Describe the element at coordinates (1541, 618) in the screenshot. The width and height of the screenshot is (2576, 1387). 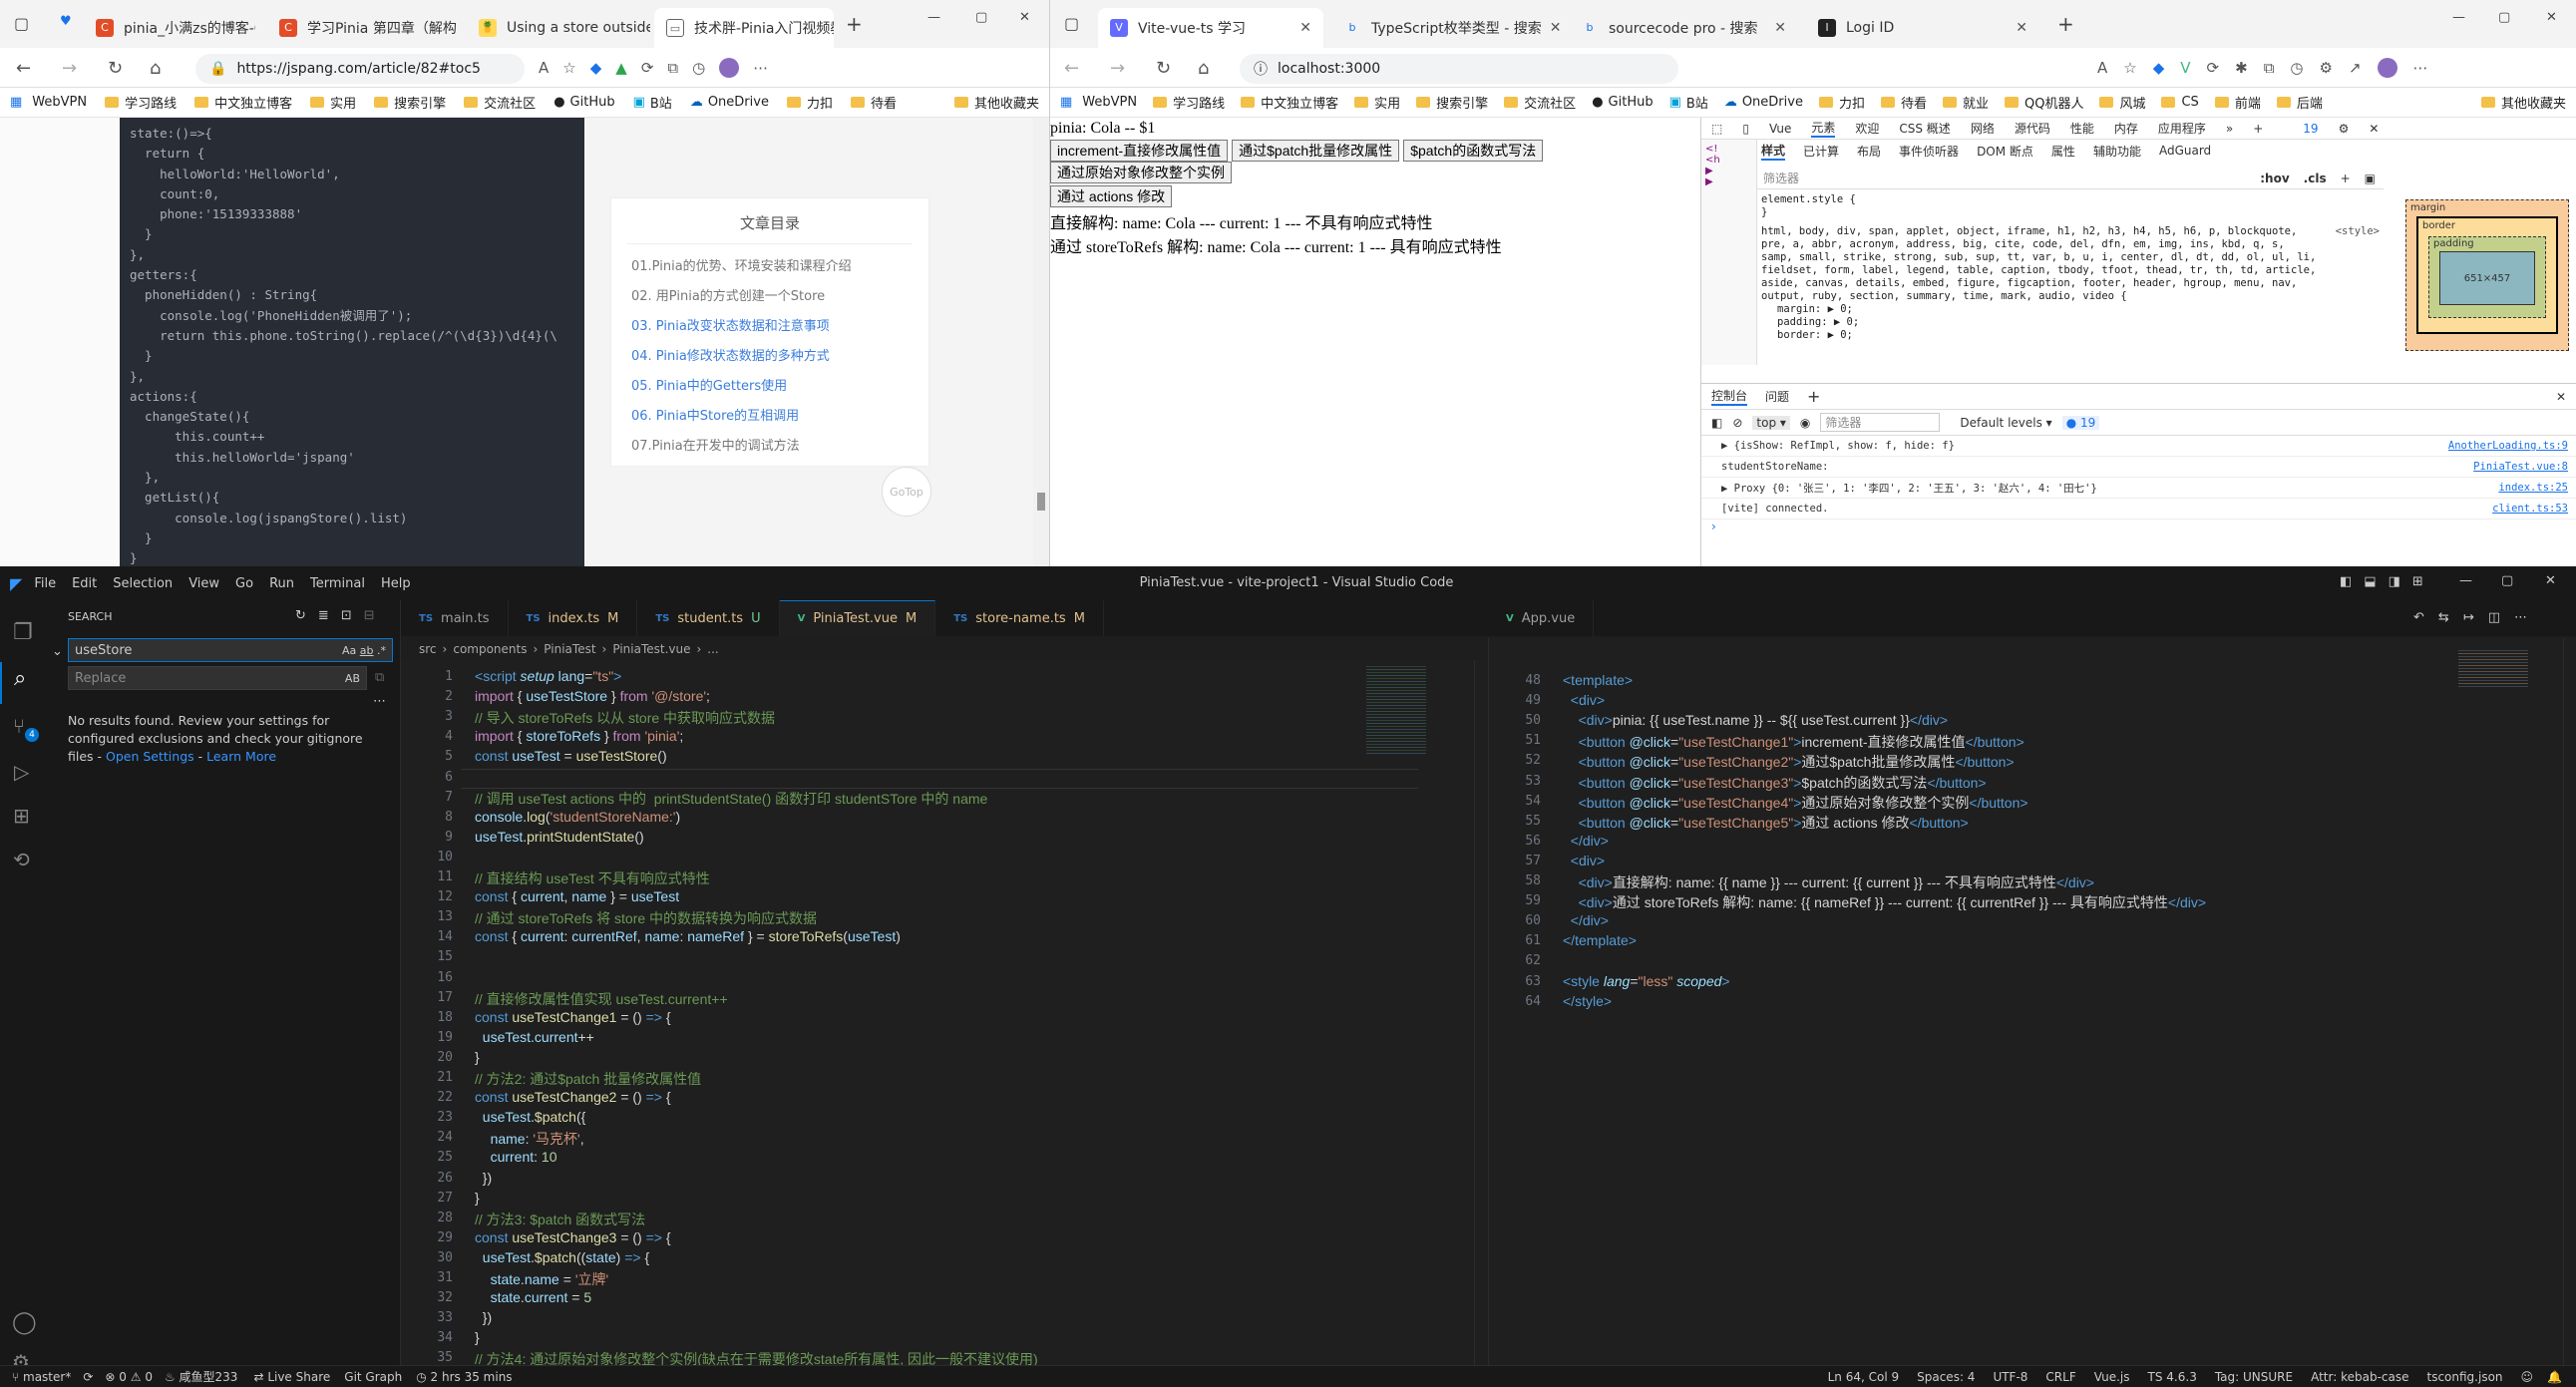
I see `editor-tab: V App.vue` at that location.